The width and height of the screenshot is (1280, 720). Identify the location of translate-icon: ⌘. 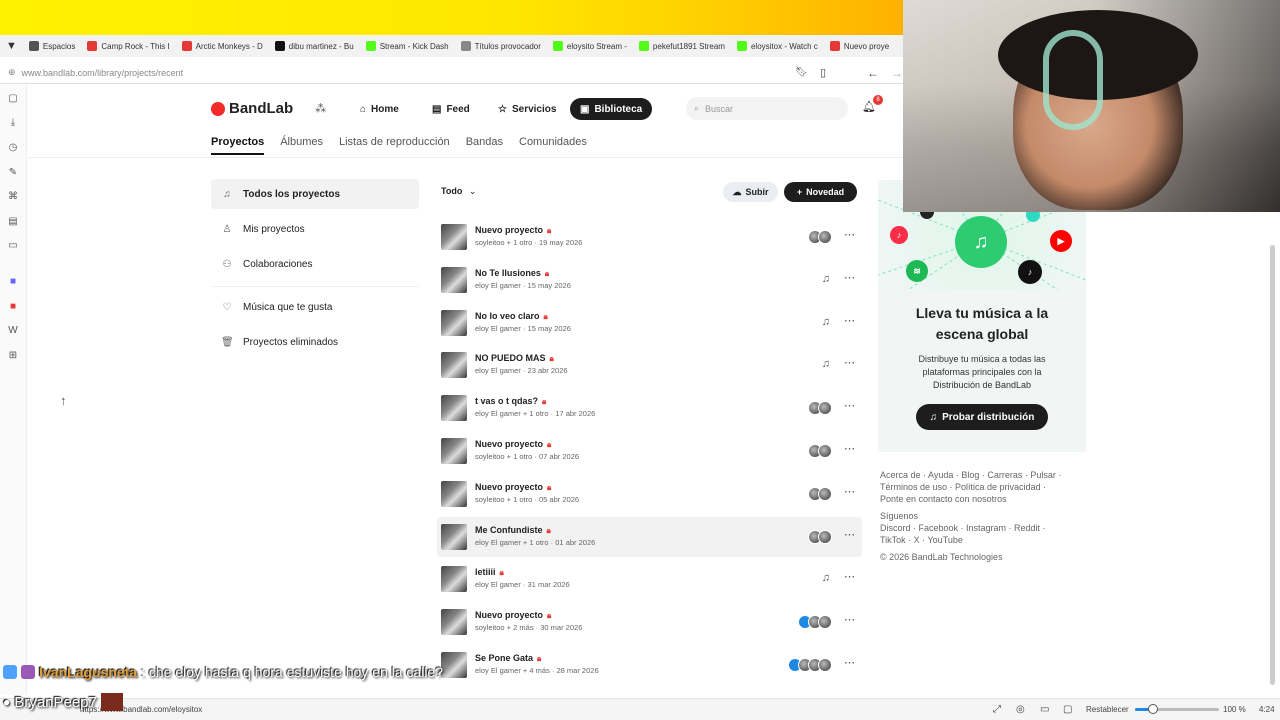
(13, 197).